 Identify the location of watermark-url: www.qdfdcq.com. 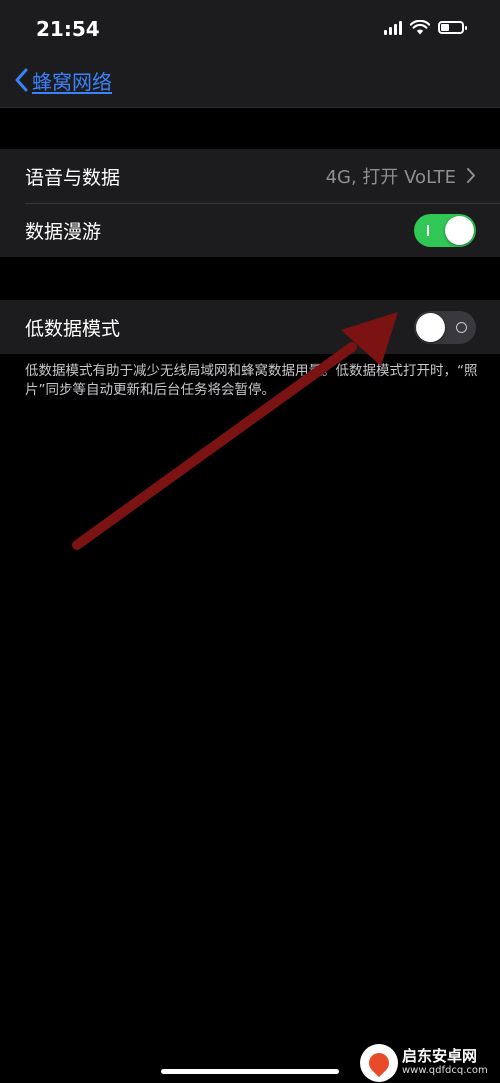
(445, 1070).